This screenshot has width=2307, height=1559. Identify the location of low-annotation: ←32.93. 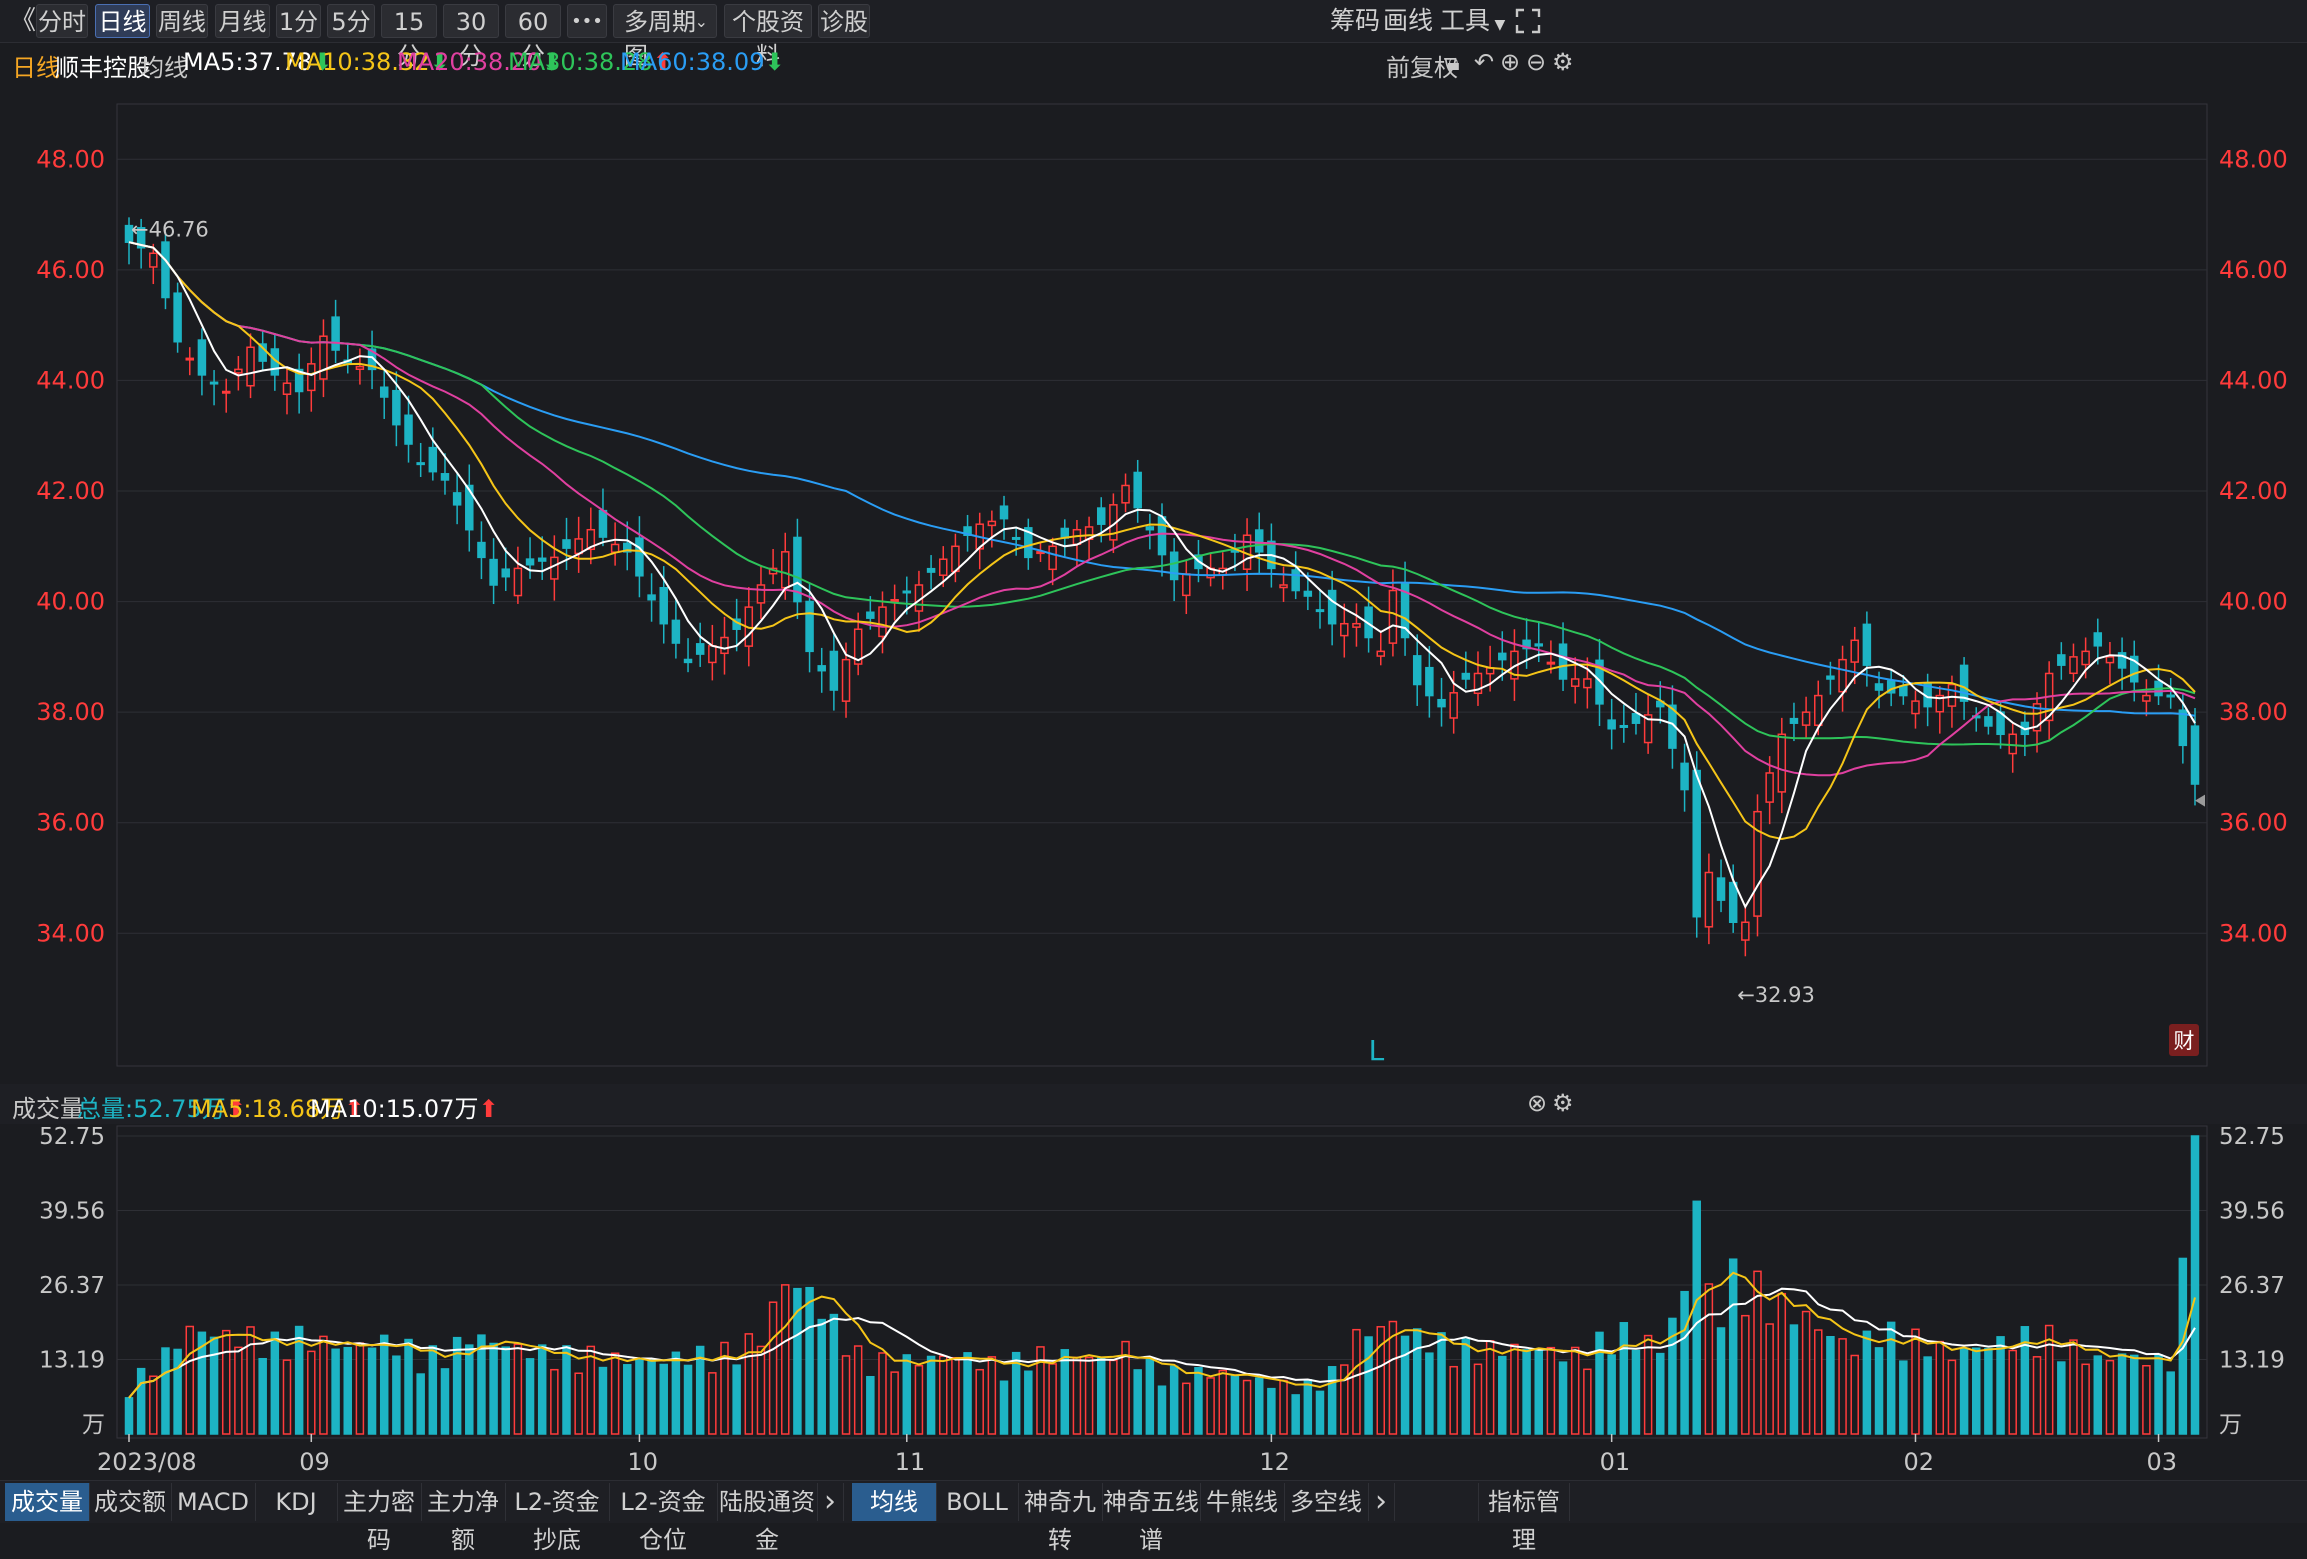
(1776, 995).